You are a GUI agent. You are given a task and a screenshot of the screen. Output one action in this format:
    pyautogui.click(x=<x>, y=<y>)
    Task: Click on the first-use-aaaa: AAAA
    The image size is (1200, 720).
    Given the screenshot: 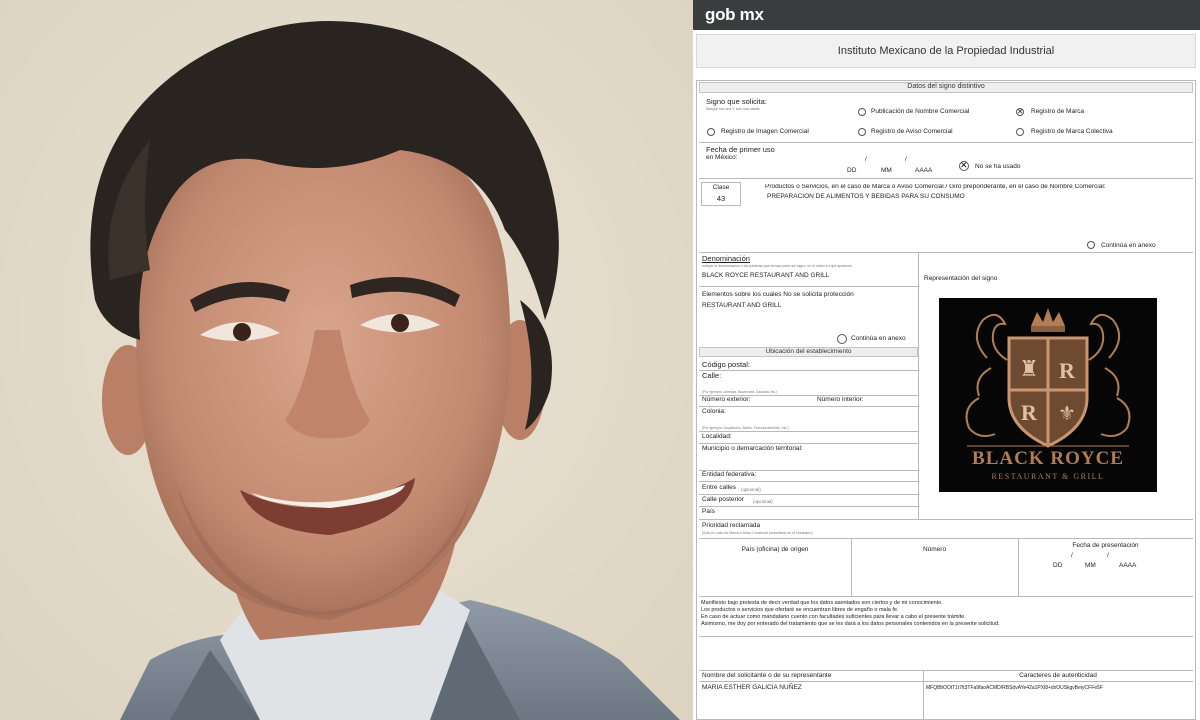 What is the action you would take?
    pyautogui.click(x=924, y=170)
    